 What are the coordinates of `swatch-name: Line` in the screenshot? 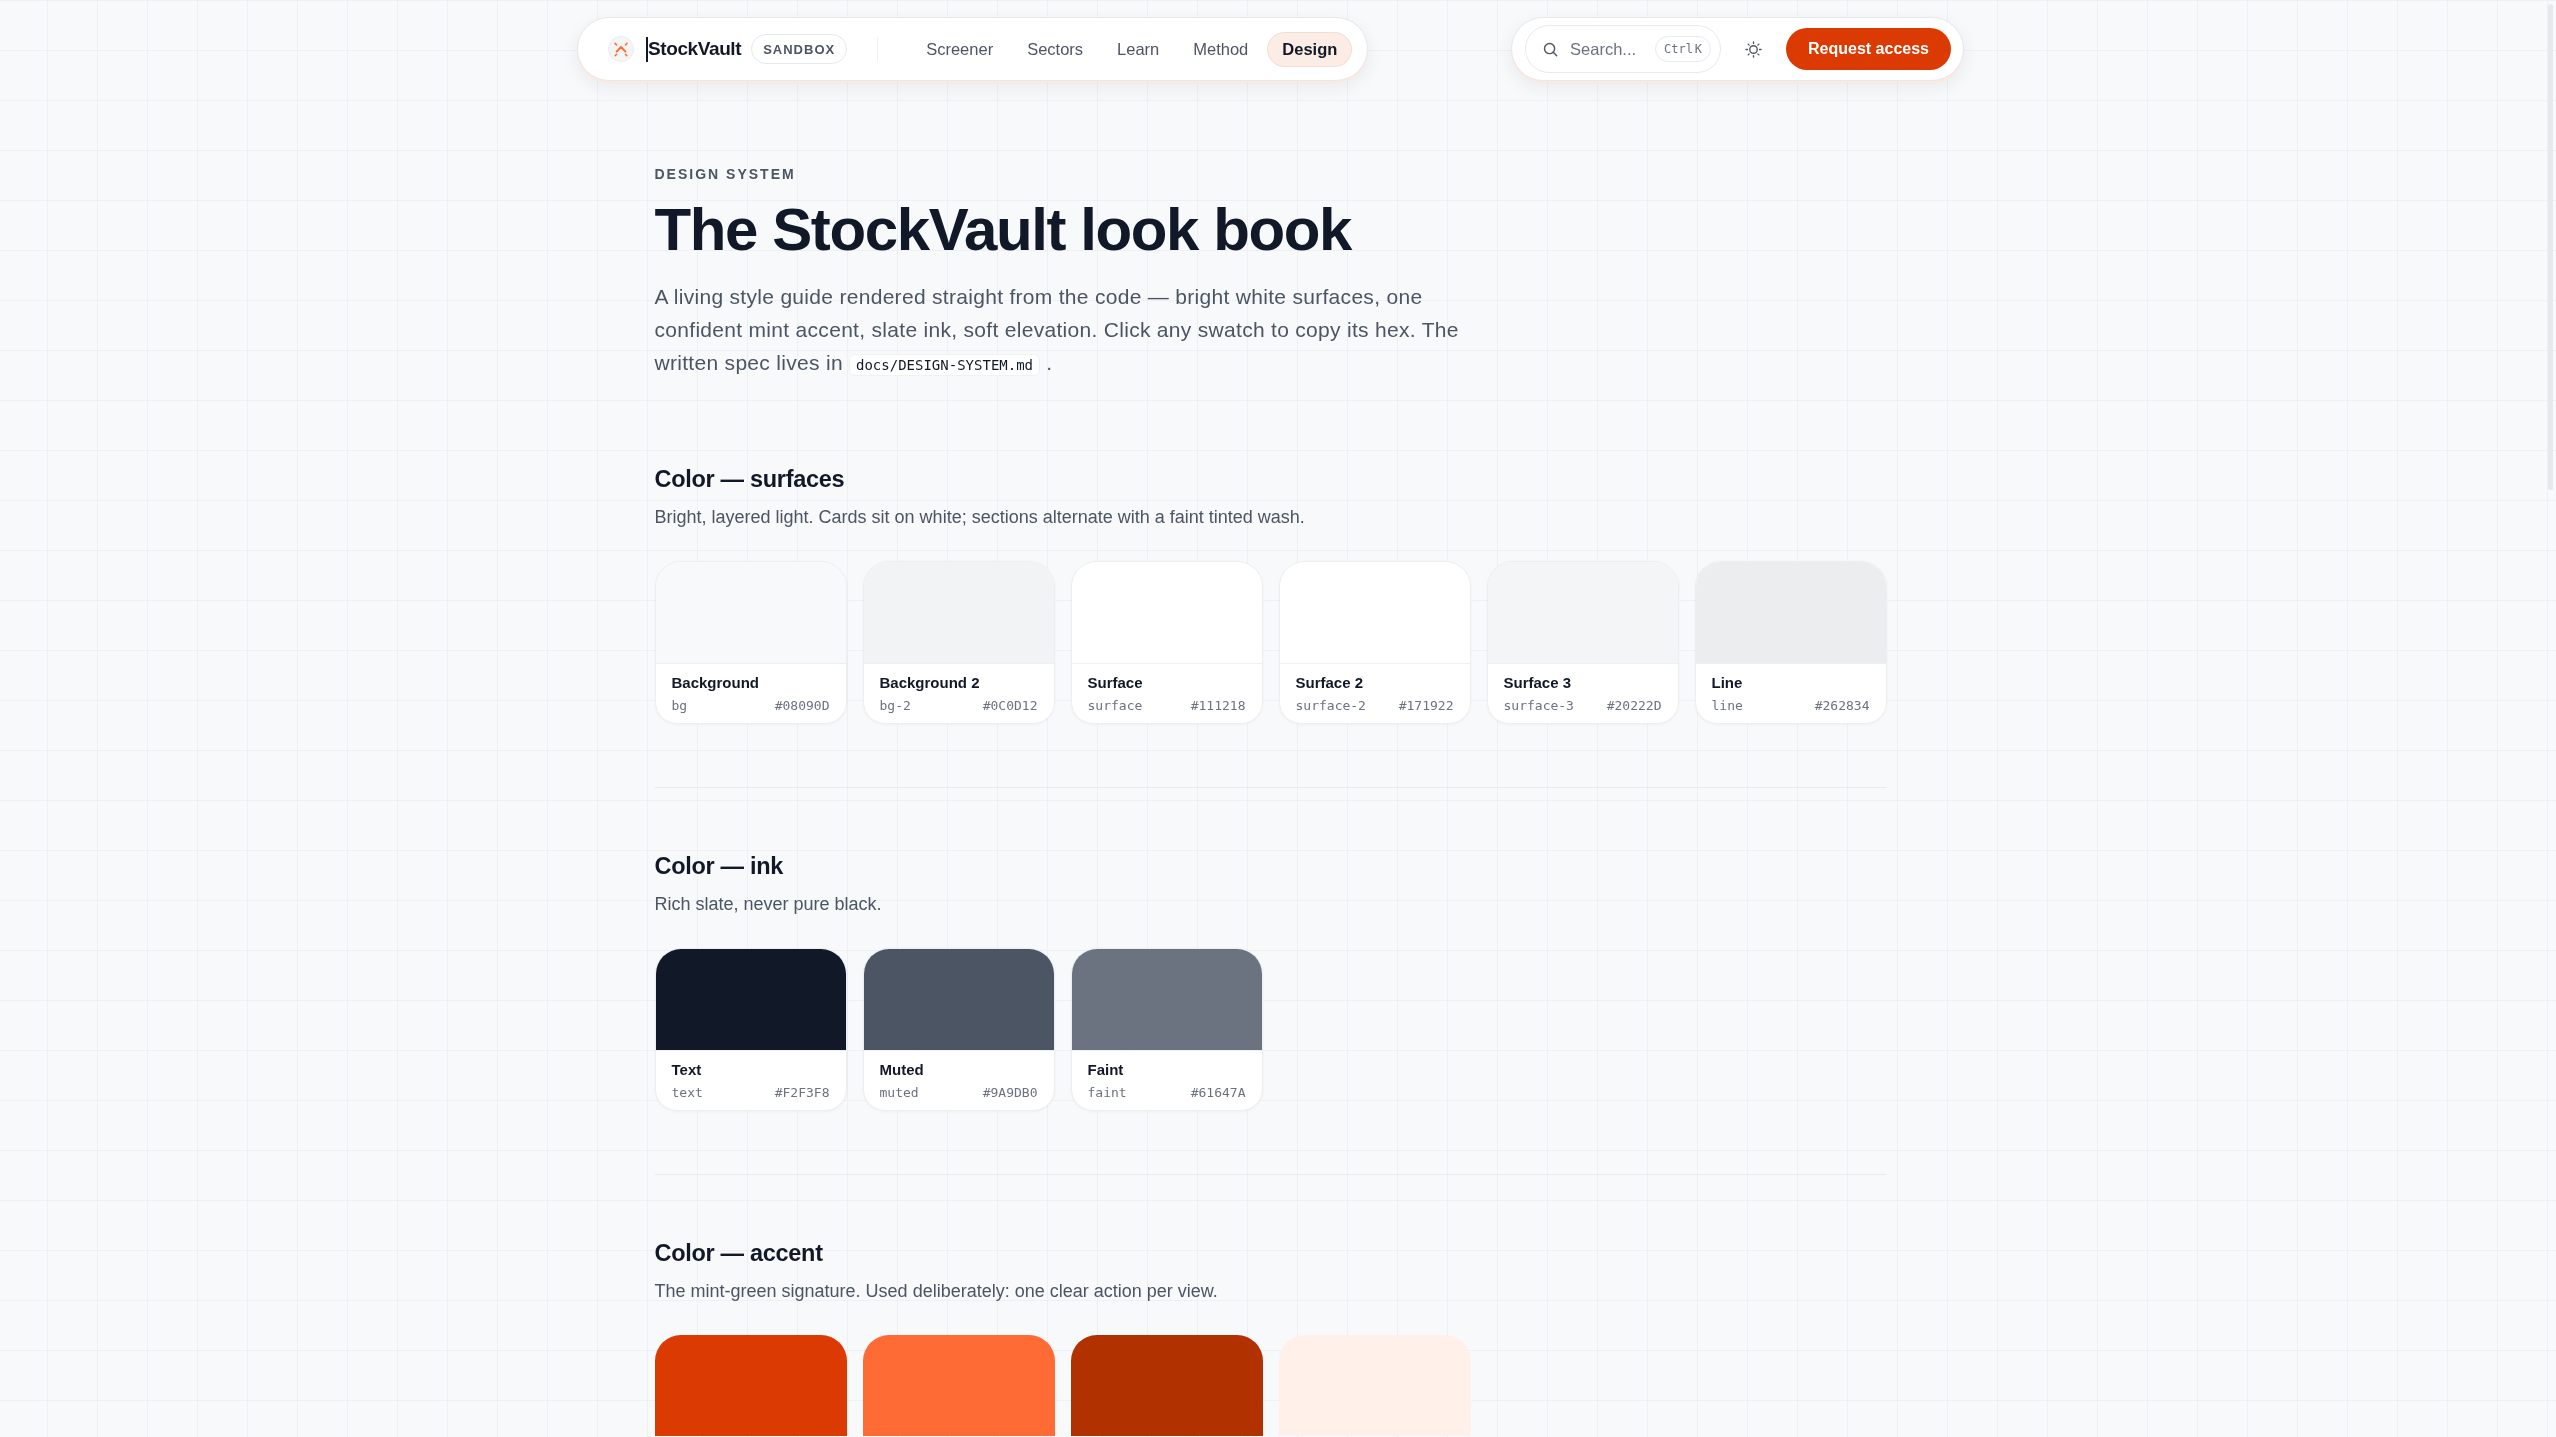 It's located at (1727, 683).